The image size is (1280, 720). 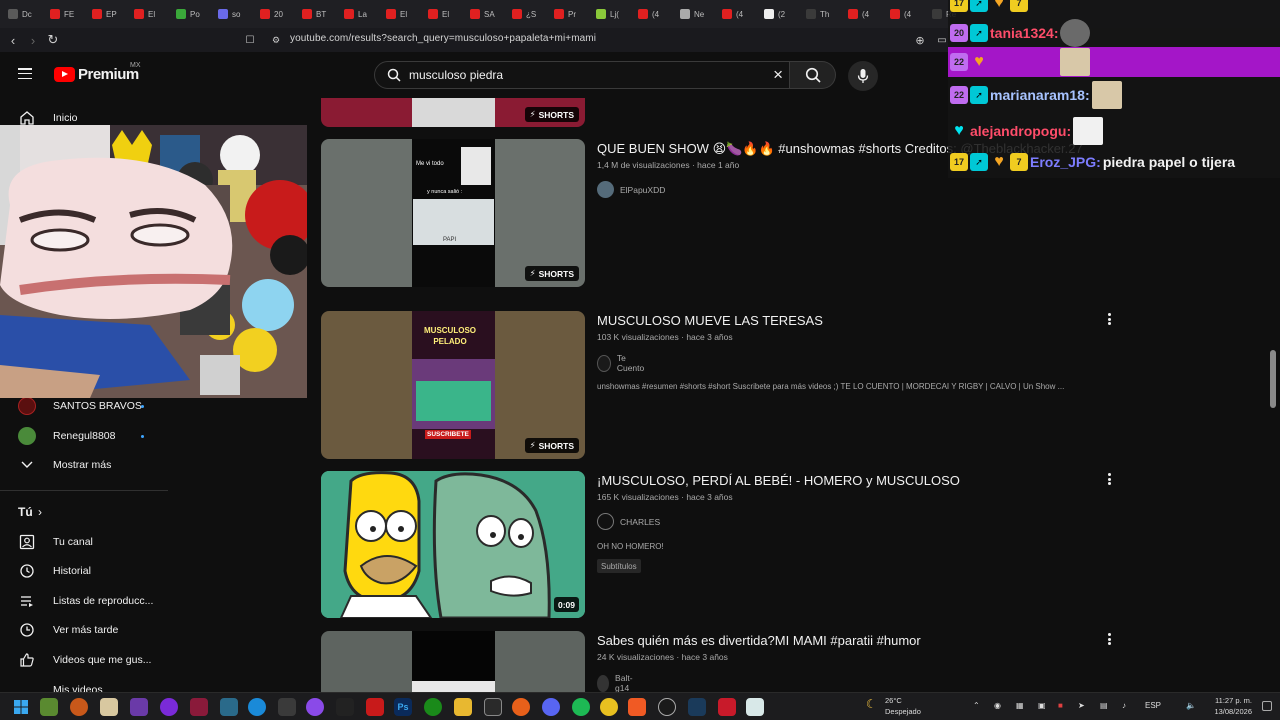 I want to click on clear-search-icon: ×, so click(x=778, y=75).